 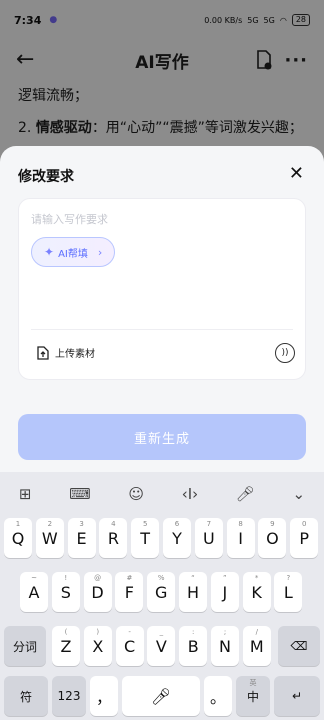 I want to click on key-label: U, so click(x=208, y=538).